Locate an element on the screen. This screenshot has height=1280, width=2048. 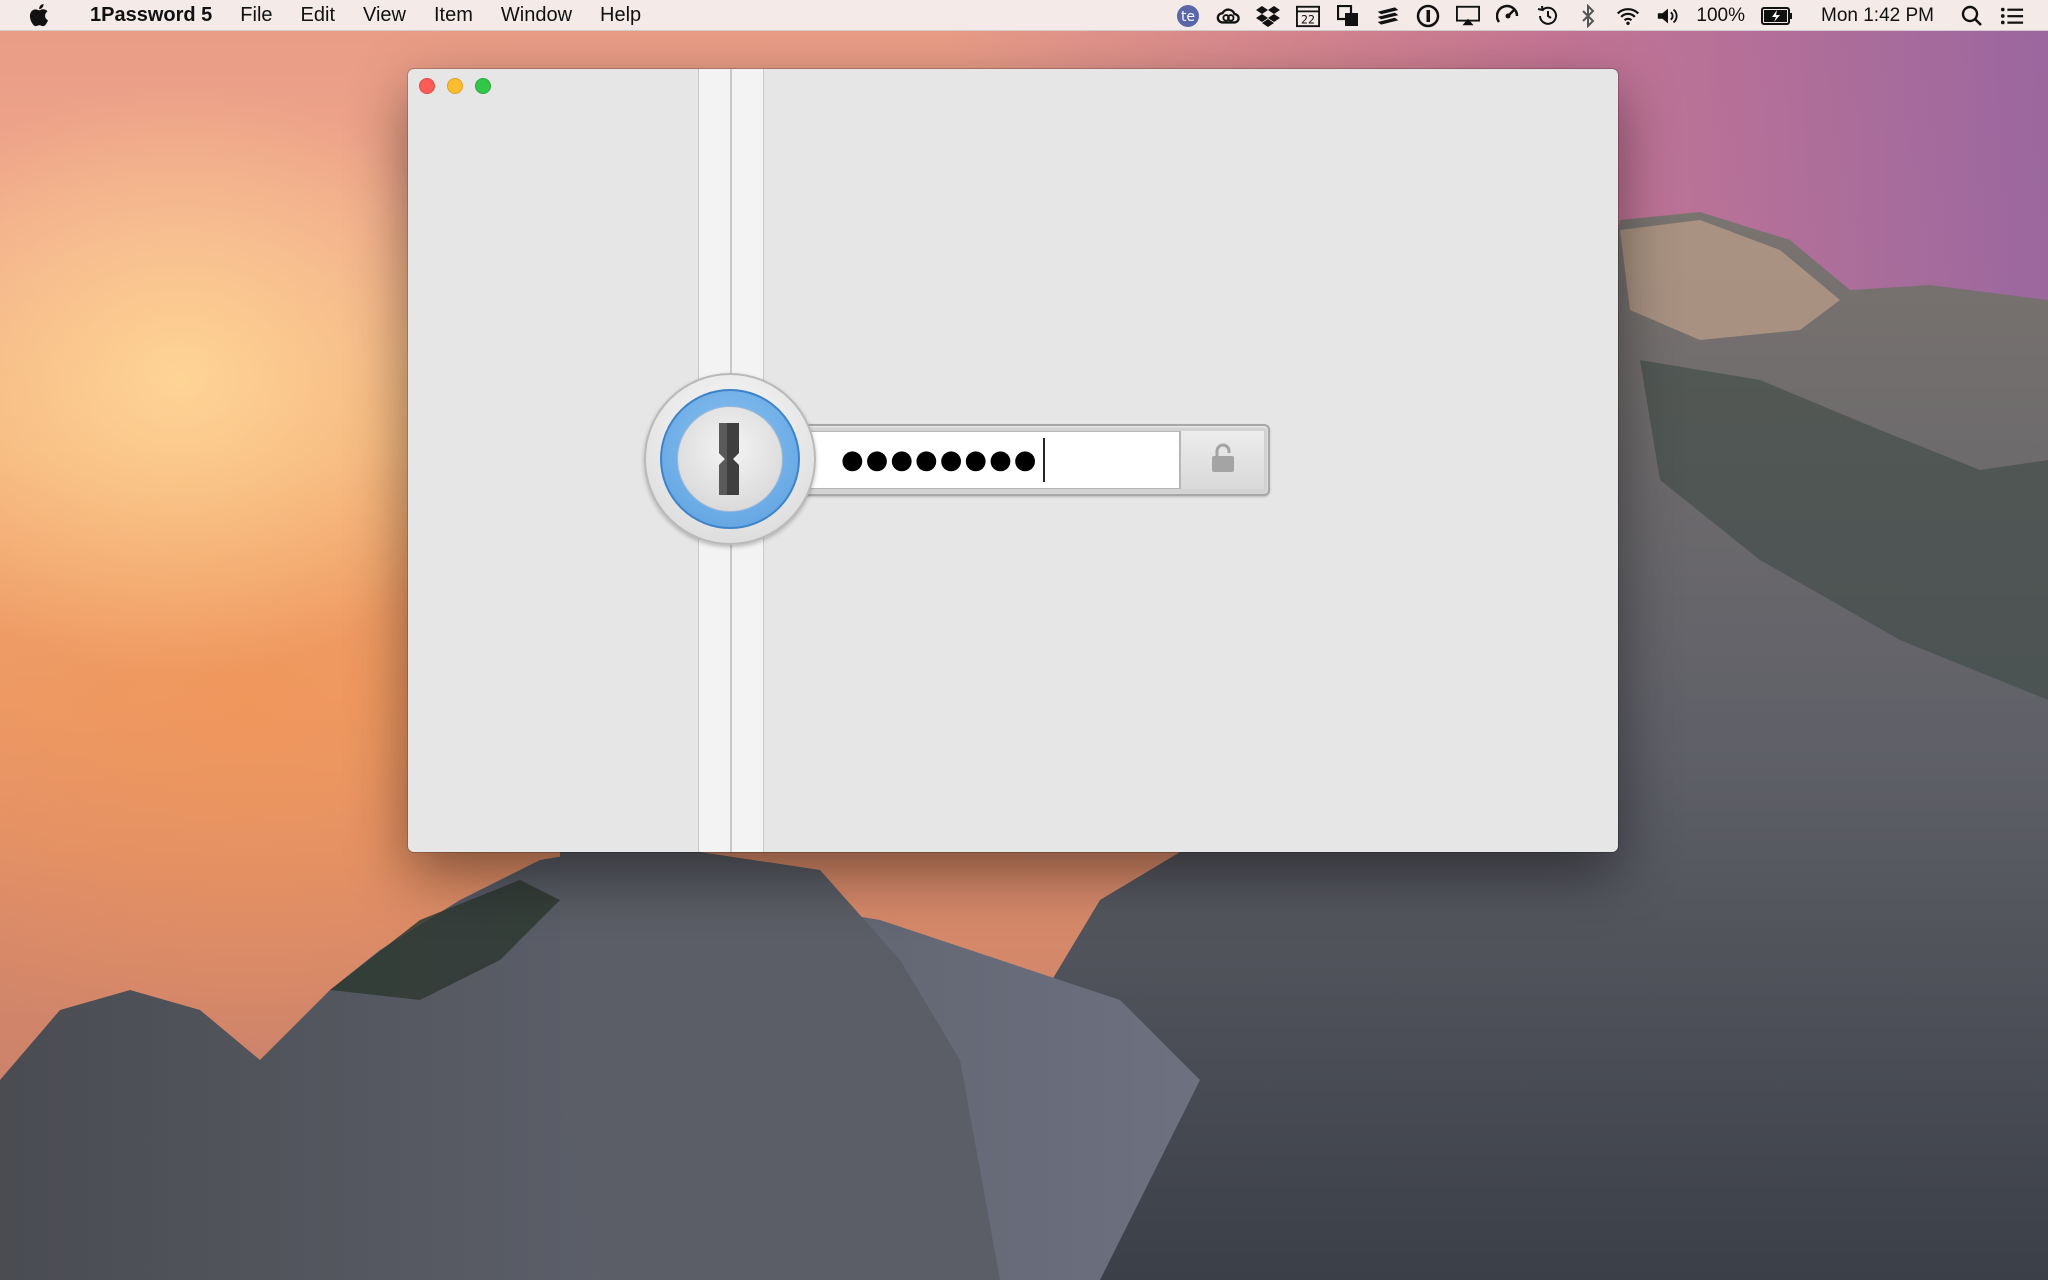
calendar-icon: 22 is located at coordinates (1308, 16).